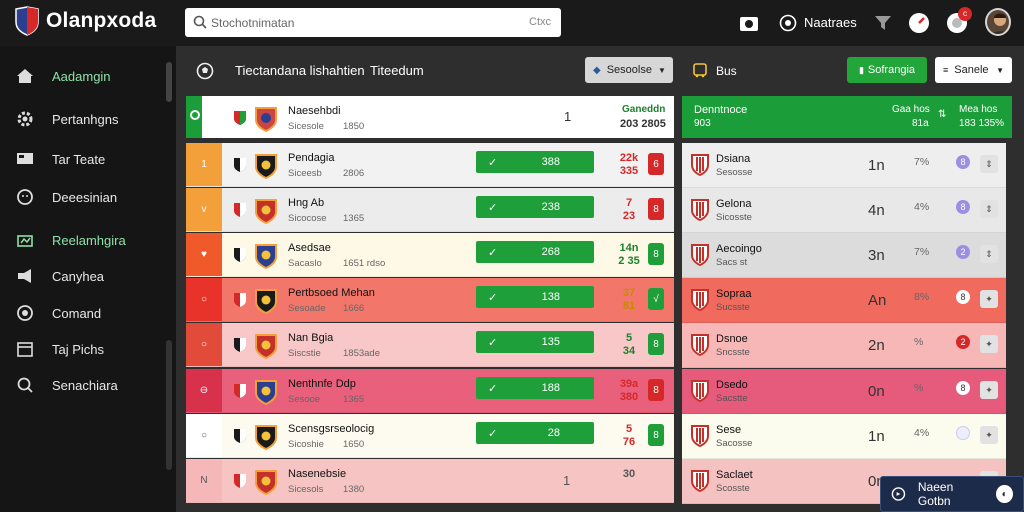 Image resolution: width=1024 pixels, height=512 pixels. What do you see at coordinates (204, 435) in the screenshot?
I see `status-marker: ○` at bounding box center [204, 435].